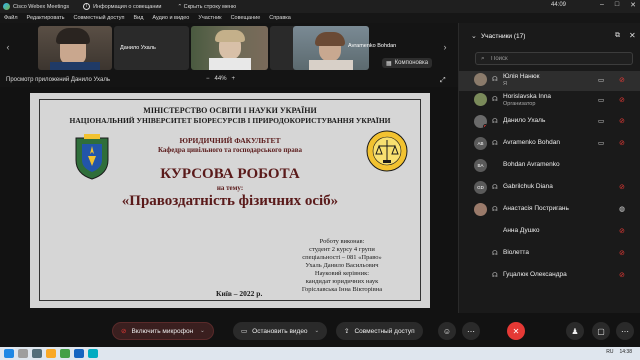  What do you see at coordinates (617, 36) in the screenshot?
I see `popout-icon: ⧉` at bounding box center [617, 36].